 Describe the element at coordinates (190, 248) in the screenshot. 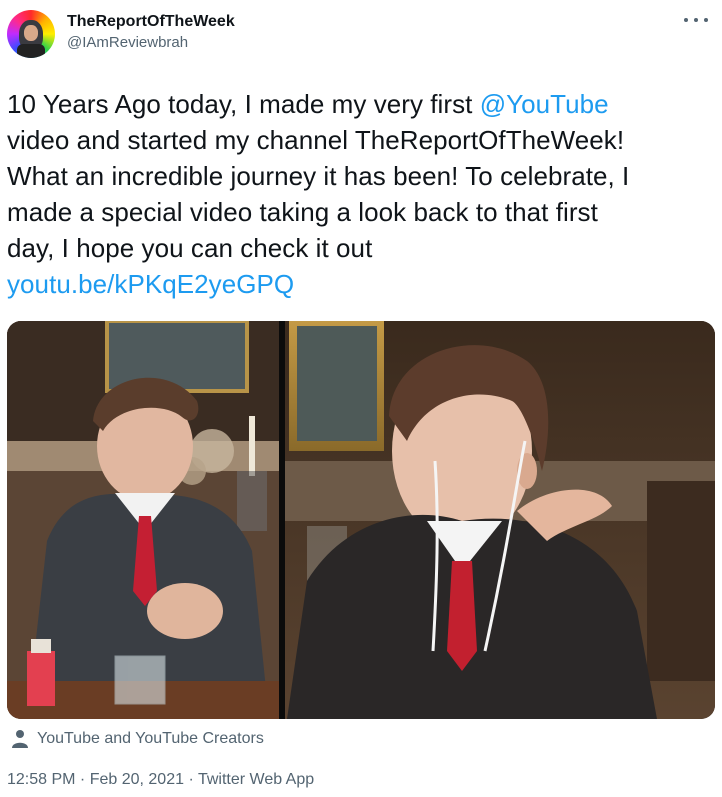

I see `tweet-line-5: day, I hope you can check it out` at that location.